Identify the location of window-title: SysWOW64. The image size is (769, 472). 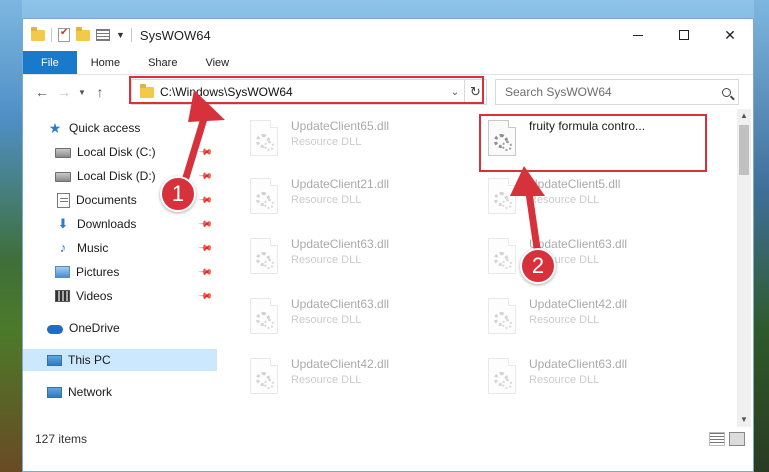
(175, 35).